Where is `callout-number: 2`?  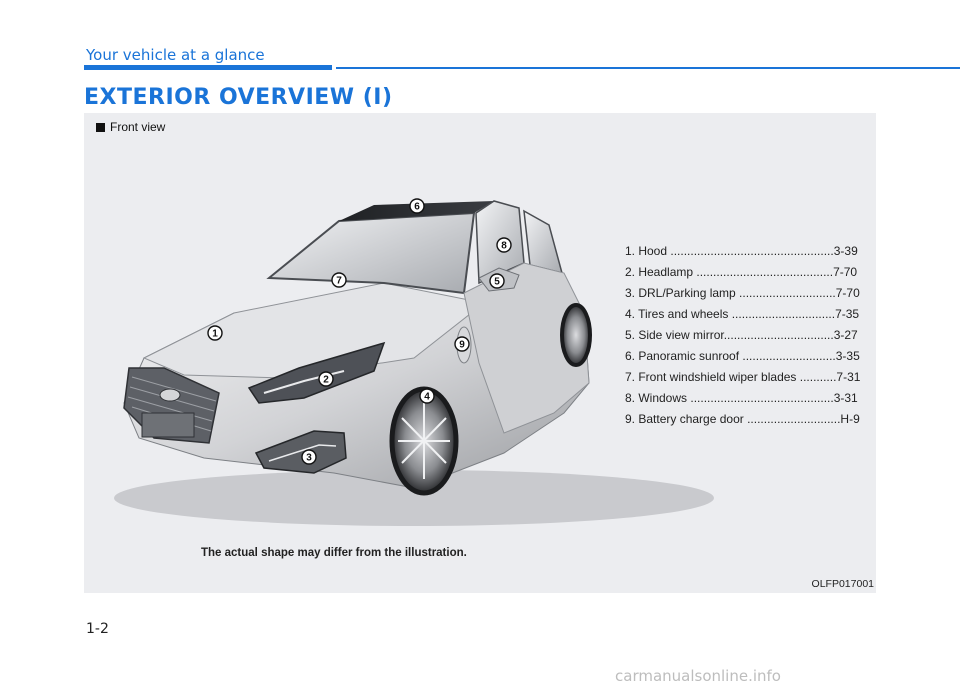 callout-number: 2 is located at coordinates (326, 380).